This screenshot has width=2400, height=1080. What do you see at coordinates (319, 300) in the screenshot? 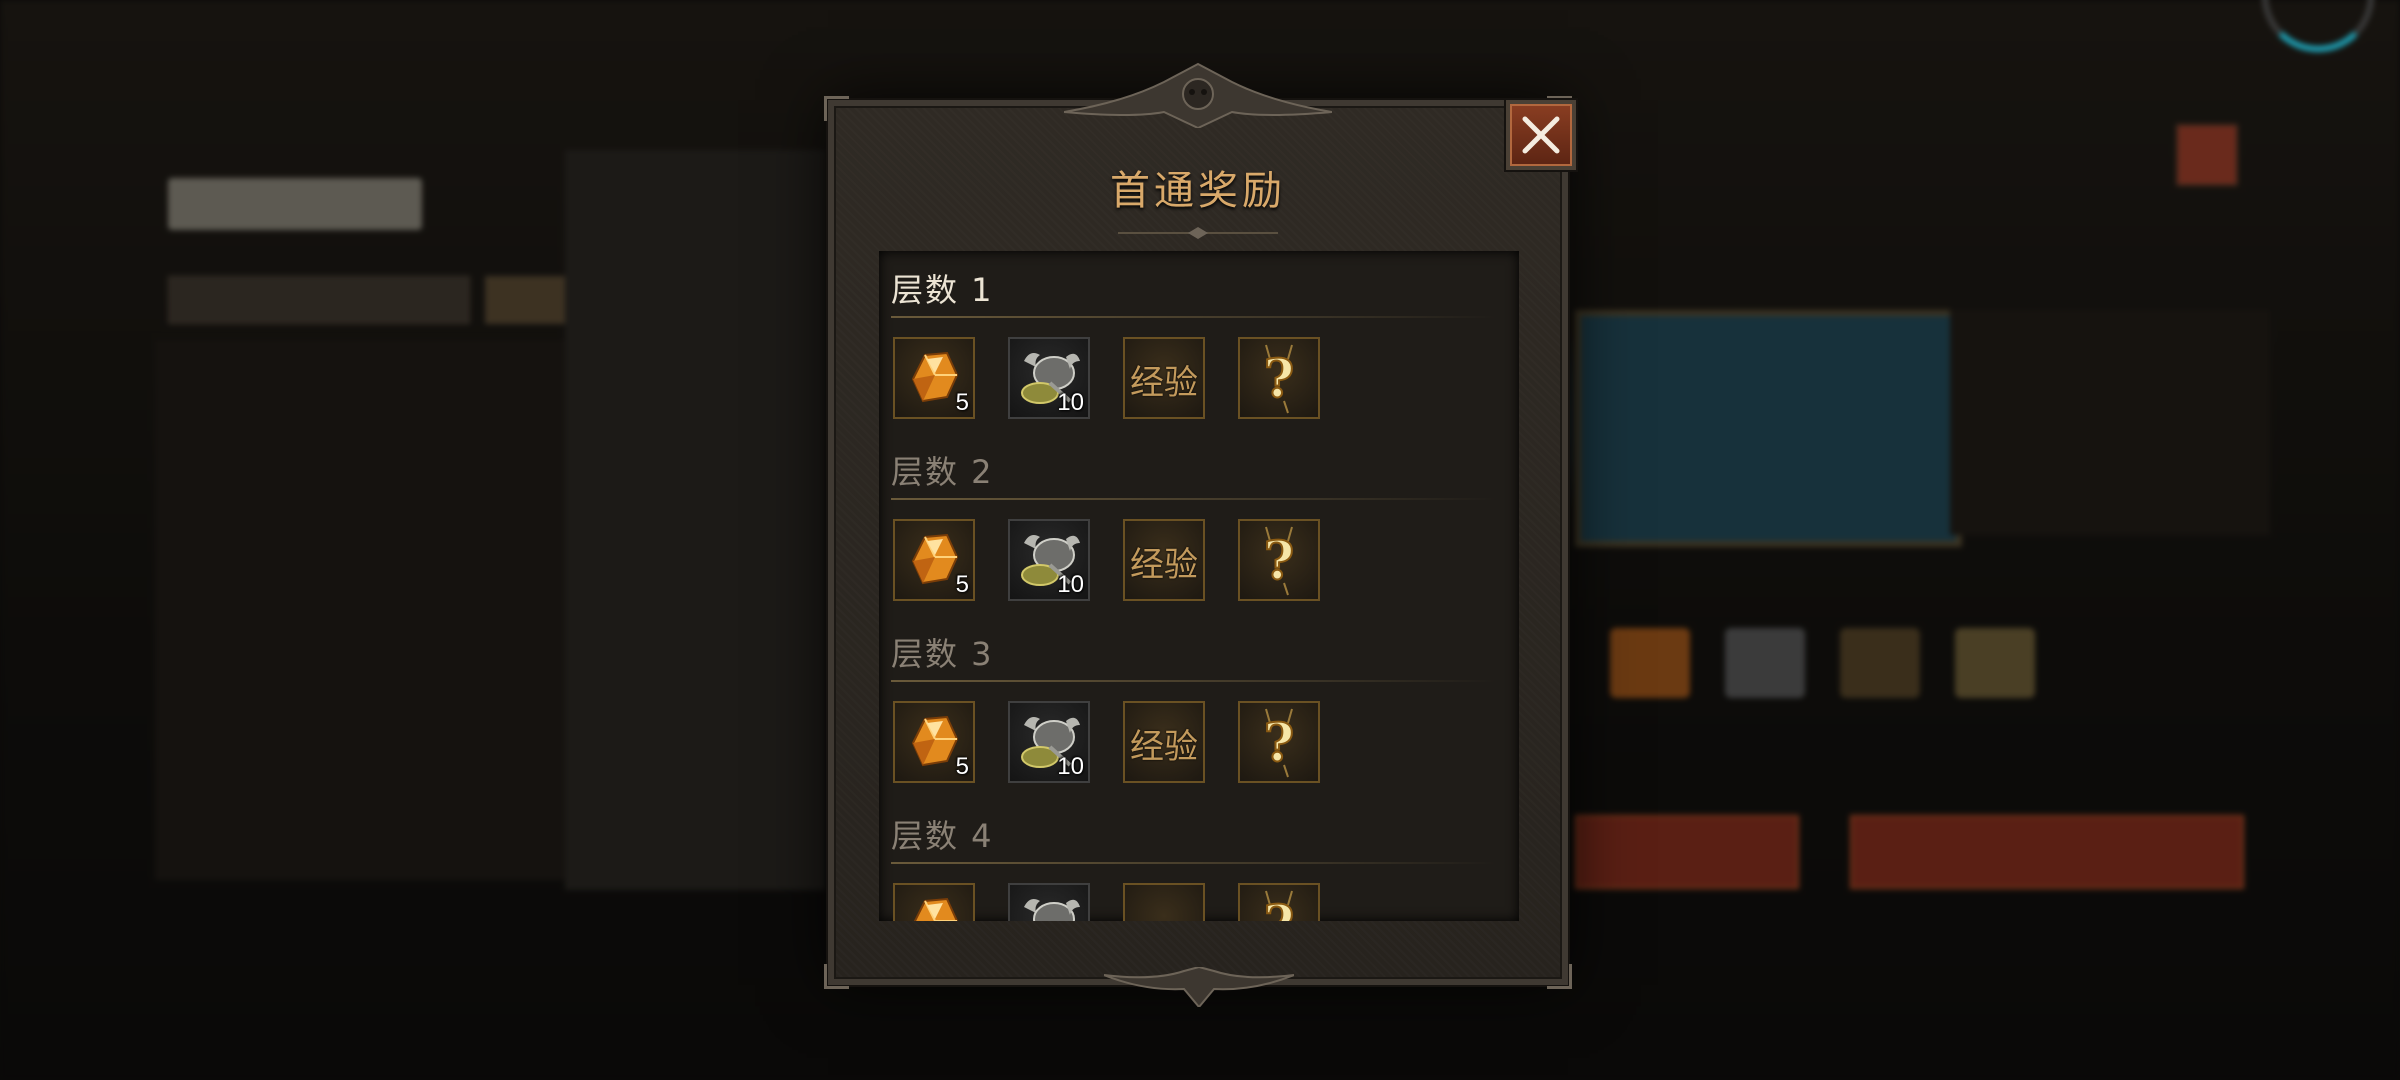
I see `background-tab` at bounding box center [319, 300].